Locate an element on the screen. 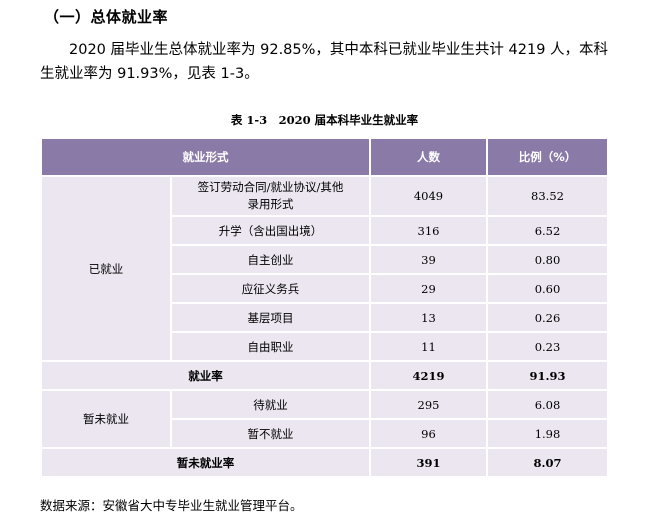 This screenshot has height=525, width=649. pct-cell: 6.52 is located at coordinates (547, 230).